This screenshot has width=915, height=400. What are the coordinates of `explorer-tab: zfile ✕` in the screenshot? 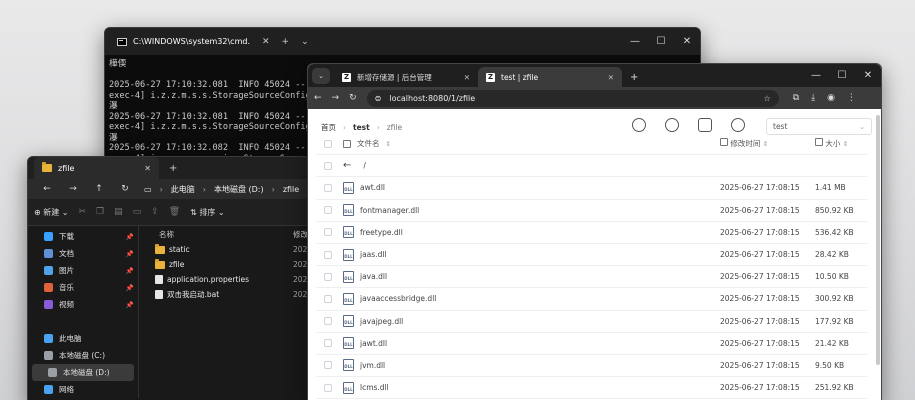 It's located at (96, 168).